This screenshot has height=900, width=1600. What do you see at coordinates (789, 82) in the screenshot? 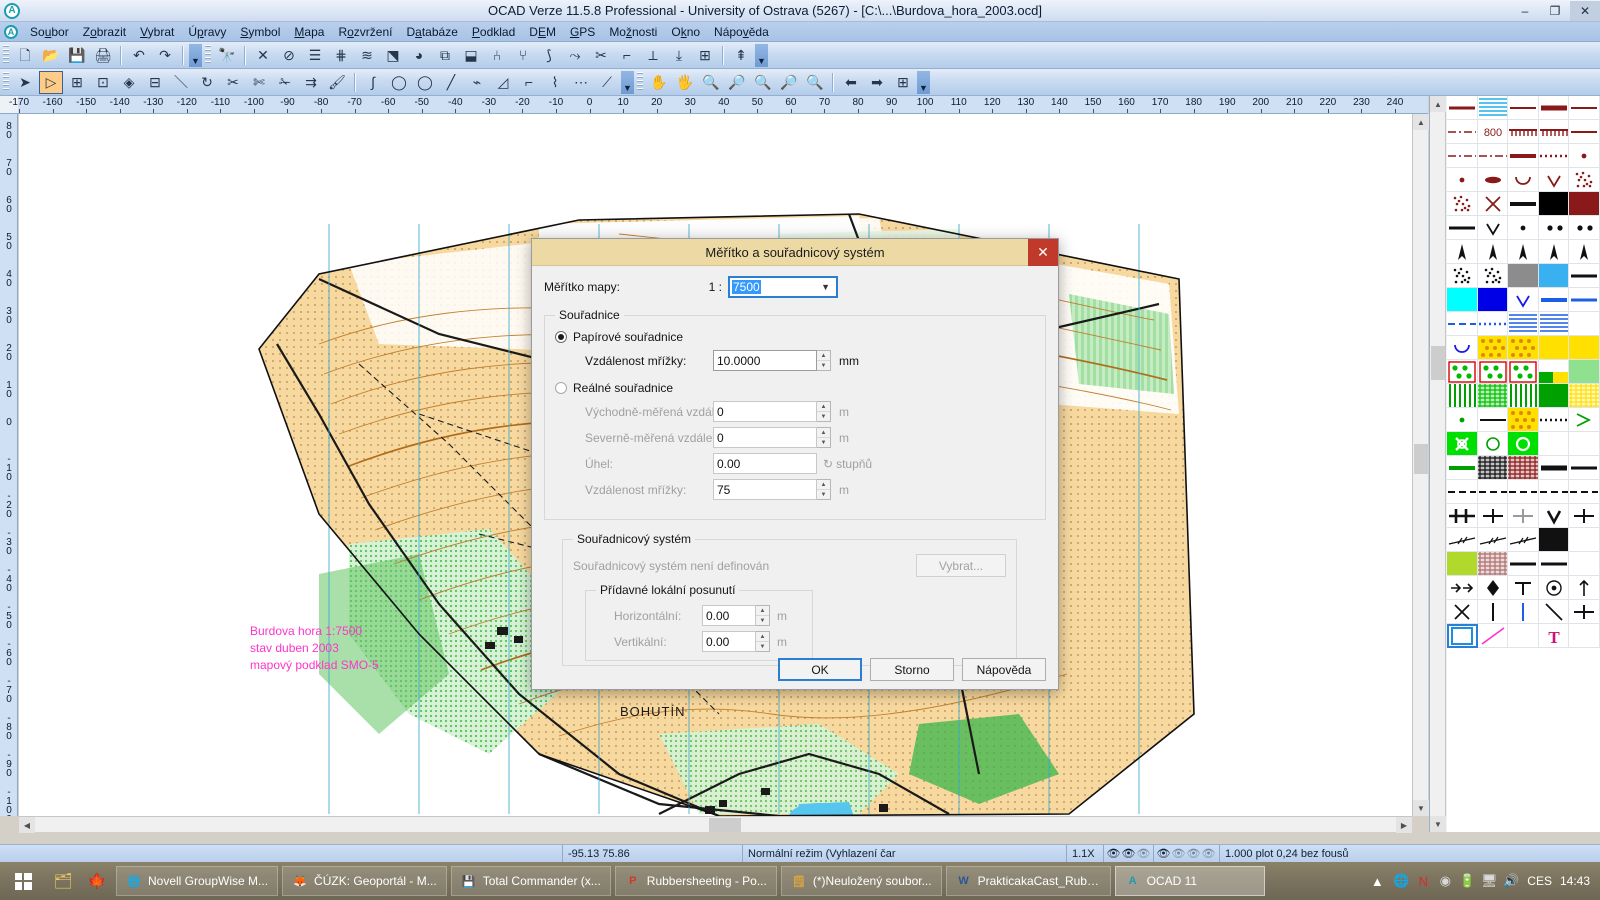
I see `zoom-out-window-icon: 🔎` at bounding box center [789, 82].